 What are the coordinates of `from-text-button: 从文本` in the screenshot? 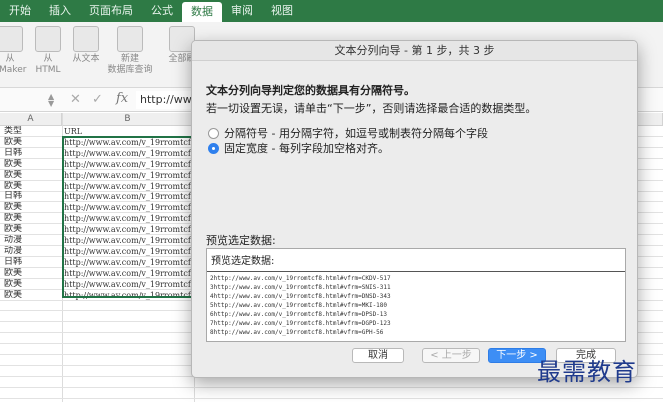 It's located at (86, 45).